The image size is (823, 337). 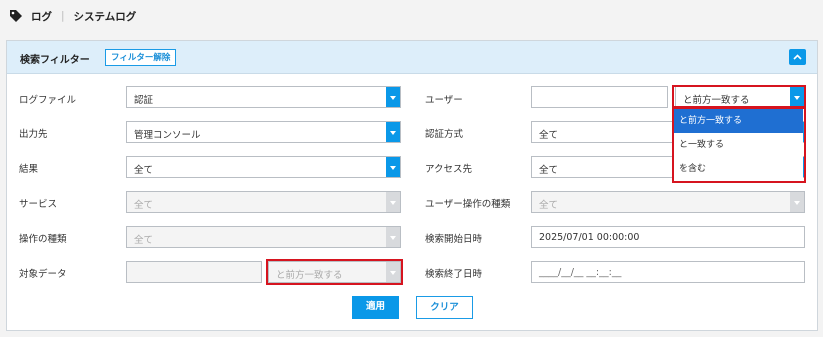 I want to click on operation-type-select: 全て, so click(x=263, y=237).